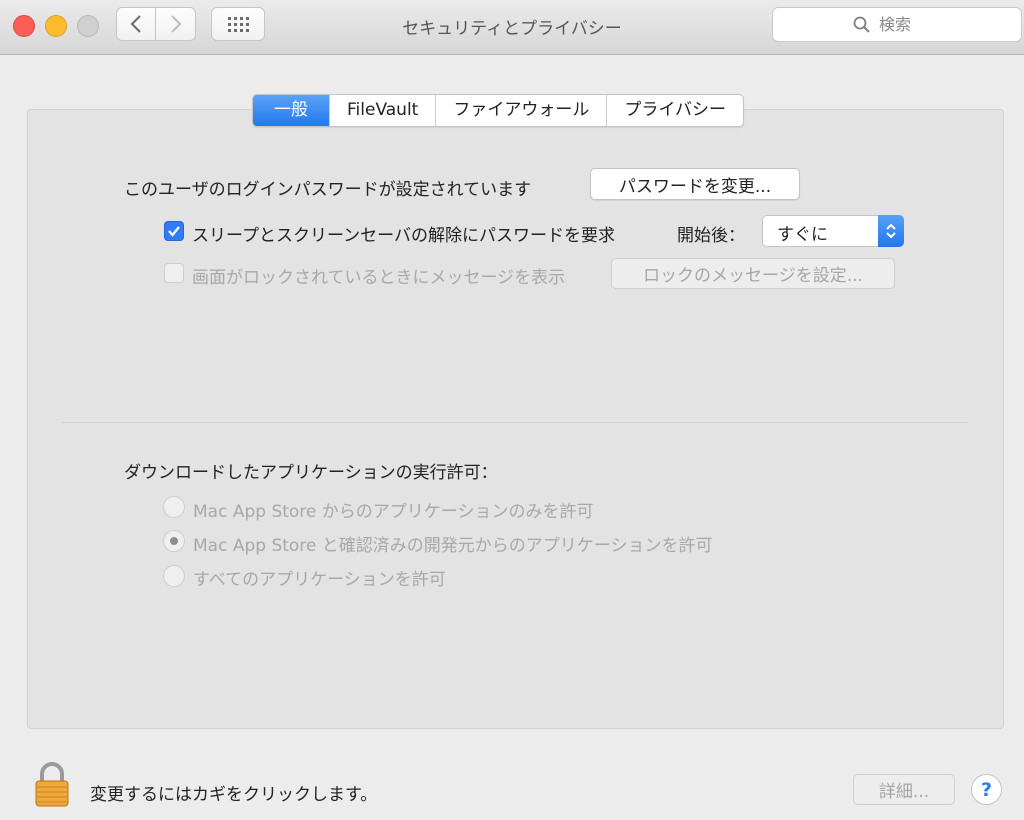 The width and height of the screenshot is (1024, 820). I want to click on radio-app-store-and-identified, so click(174, 541).